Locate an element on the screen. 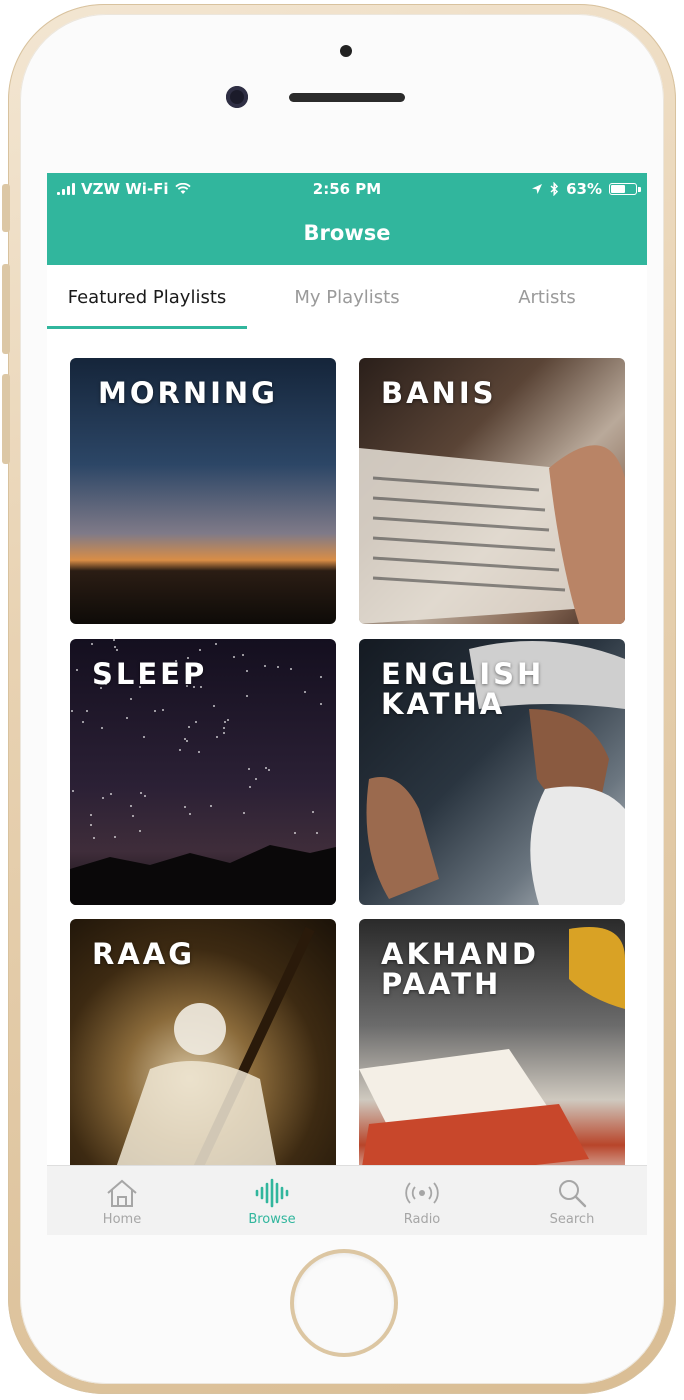 The width and height of the screenshot is (684, 1400). playlist-card-raag: RAAG is located at coordinates (203, 1052).